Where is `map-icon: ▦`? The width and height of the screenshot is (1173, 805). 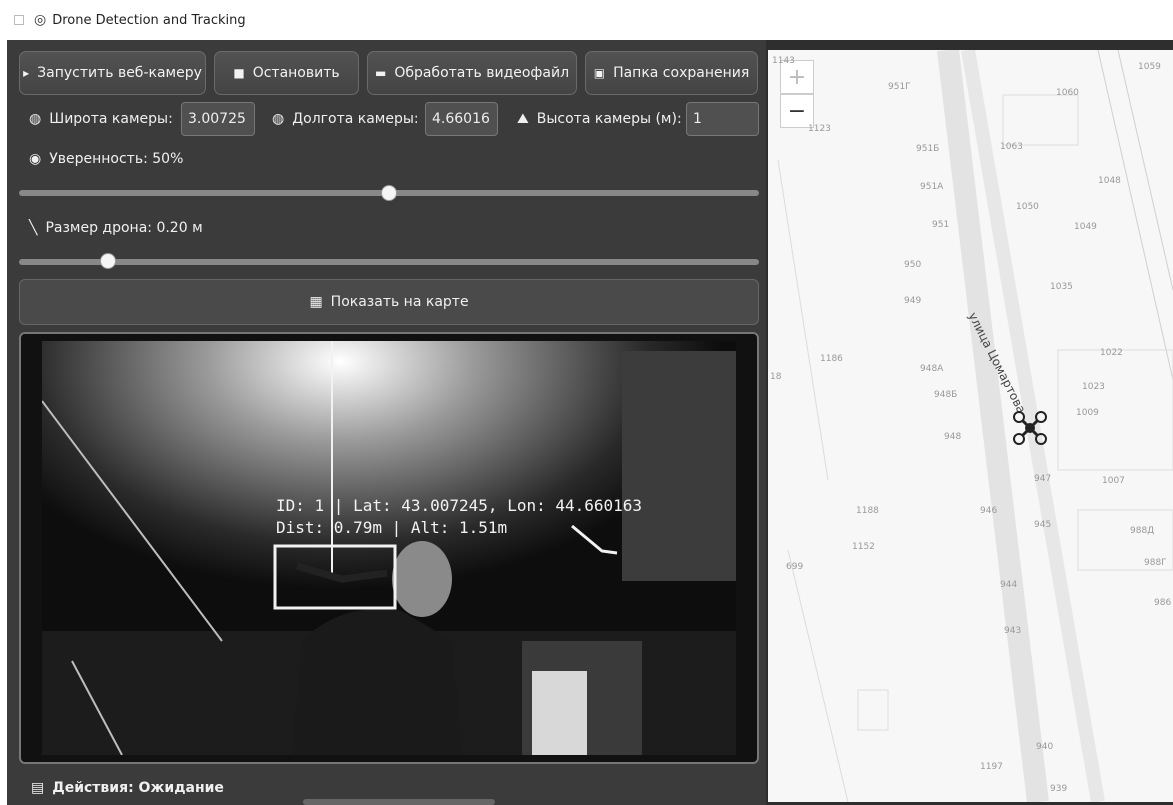
map-icon: ▦ is located at coordinates (316, 302).